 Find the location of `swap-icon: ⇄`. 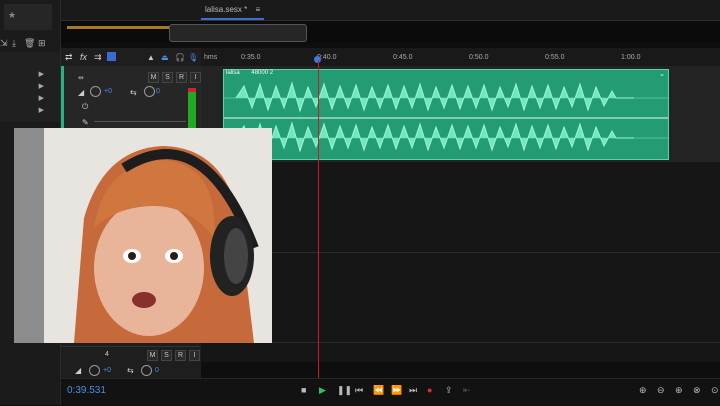

swap-icon: ⇄ is located at coordinates (69, 57).